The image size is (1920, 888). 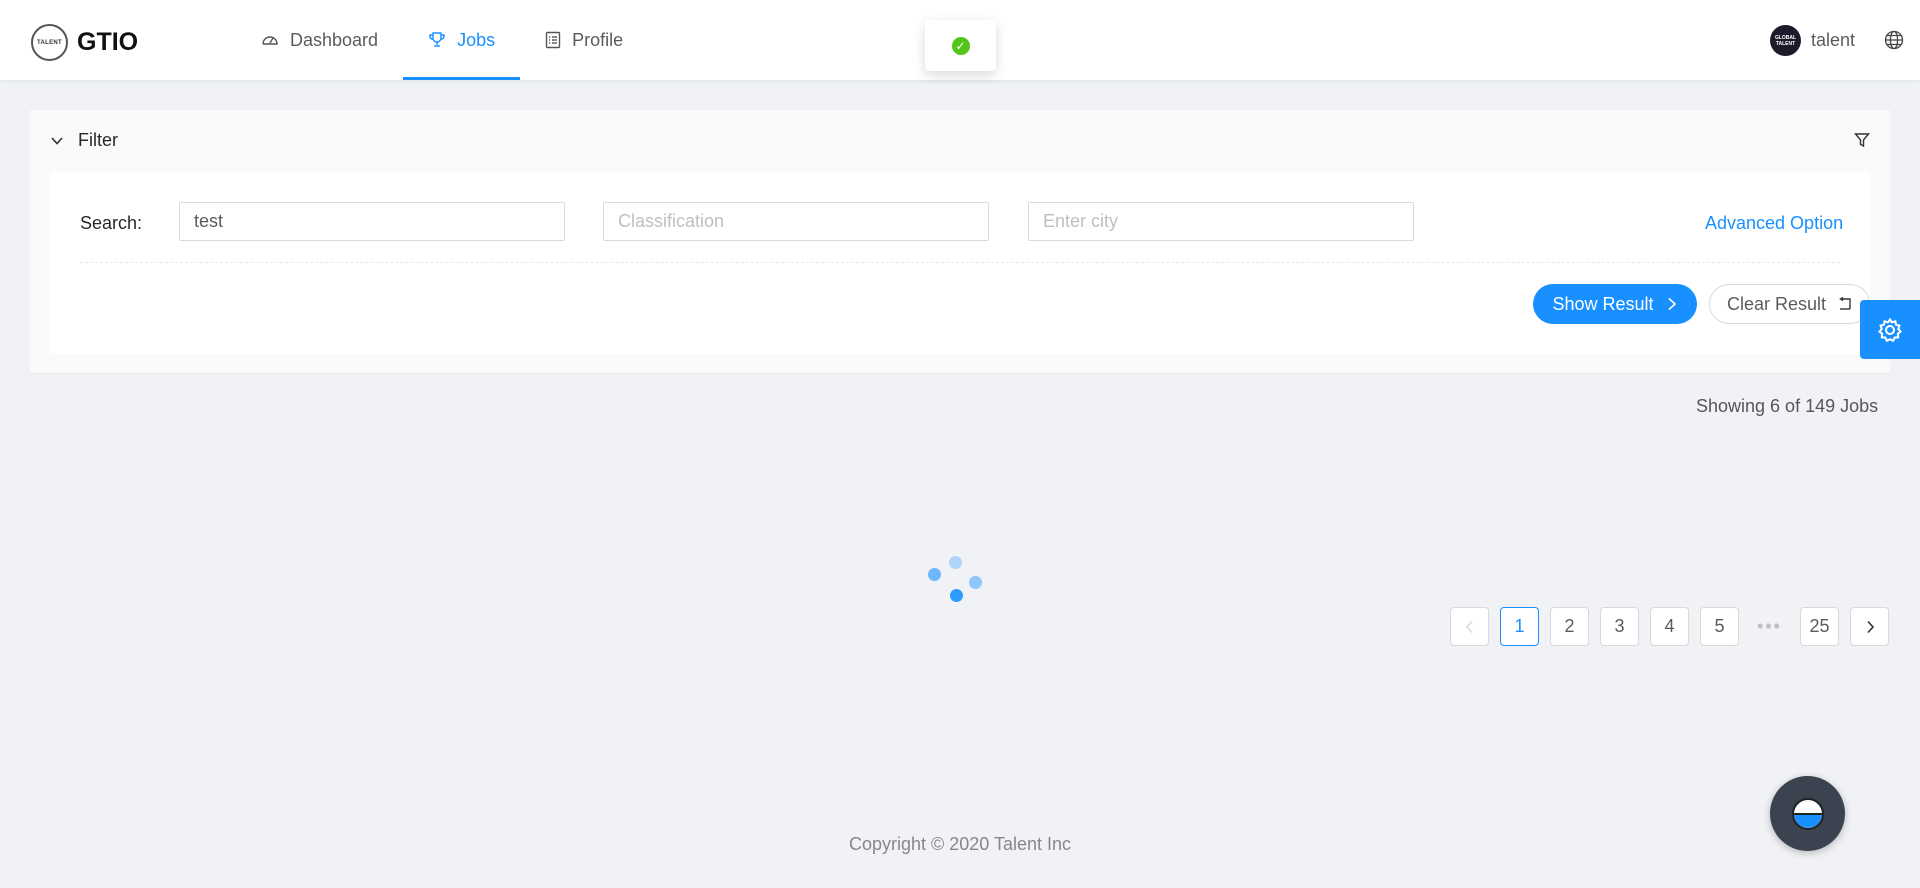 What do you see at coordinates (1787, 406) in the screenshot?
I see `results-count: Showing 6 of 149 Jobs` at bounding box center [1787, 406].